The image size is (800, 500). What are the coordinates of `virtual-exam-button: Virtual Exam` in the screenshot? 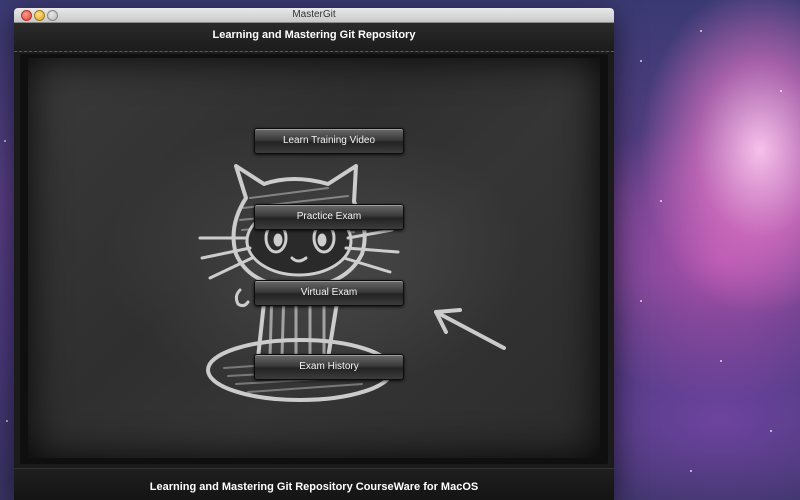 It's located at (329, 293).